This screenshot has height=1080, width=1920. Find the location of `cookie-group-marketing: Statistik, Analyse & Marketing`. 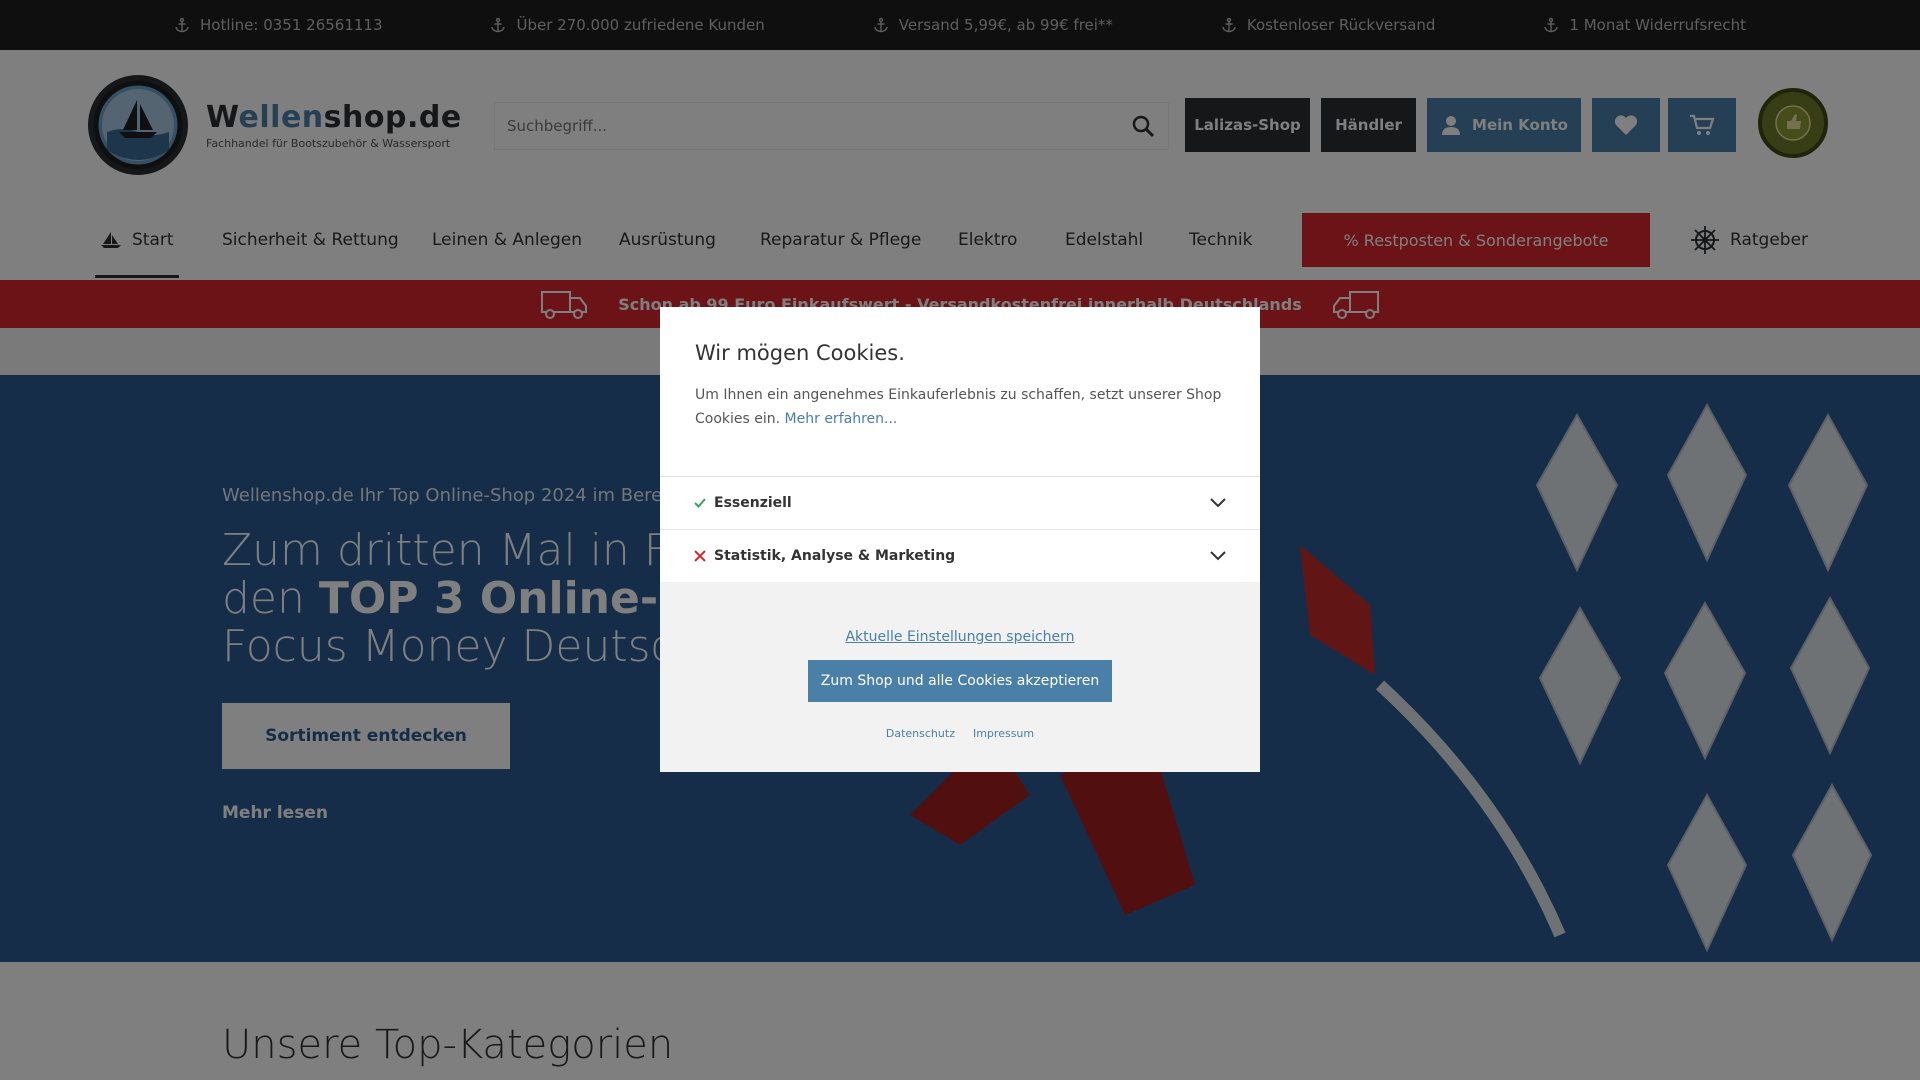

cookie-group-marketing: Statistik, Analyse & Marketing is located at coordinates (960, 555).